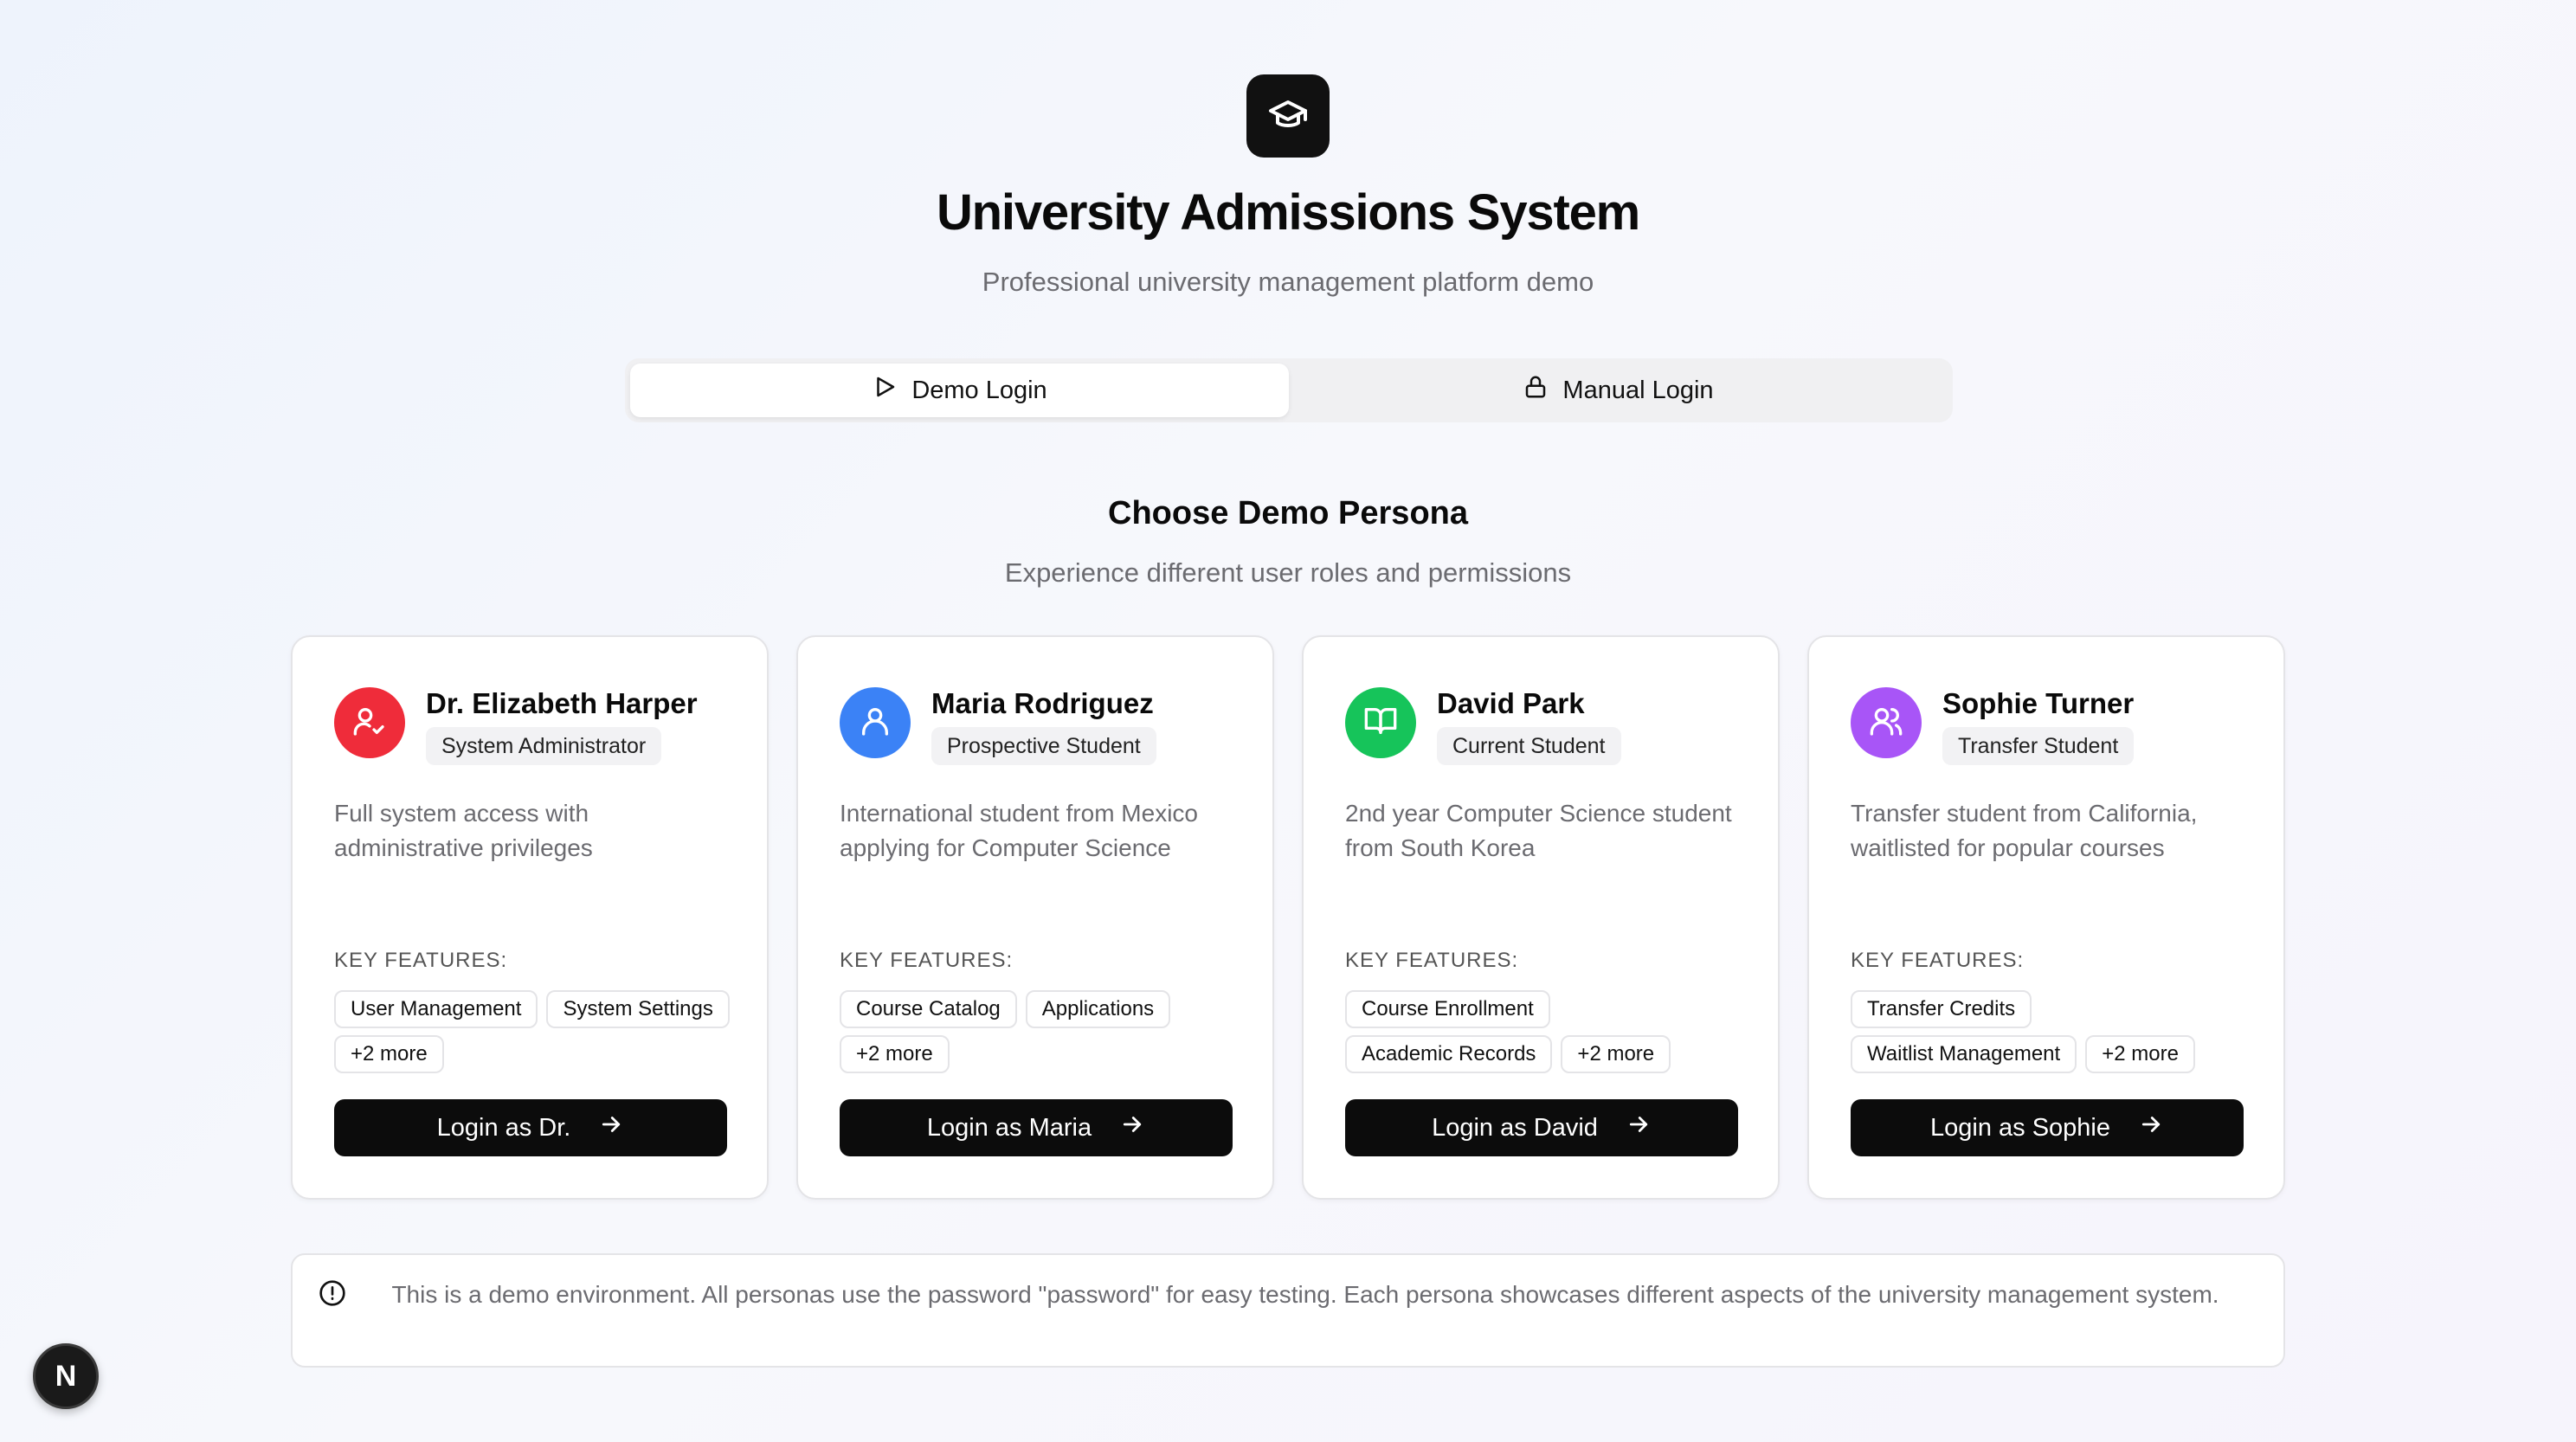 The height and width of the screenshot is (1442, 2576). What do you see at coordinates (544, 746) in the screenshot?
I see `role-badge: System Administrator` at bounding box center [544, 746].